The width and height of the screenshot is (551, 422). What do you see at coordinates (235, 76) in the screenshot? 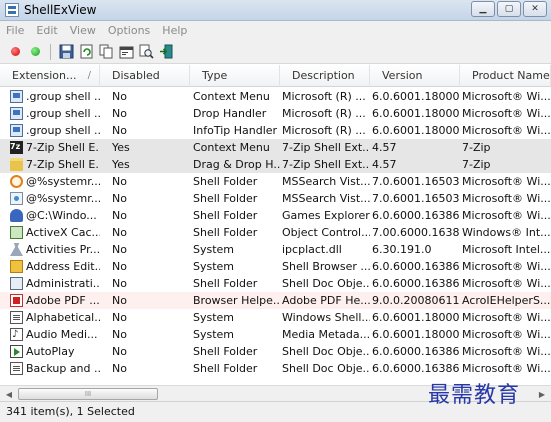
I see `column-header-type: Type` at bounding box center [235, 76].